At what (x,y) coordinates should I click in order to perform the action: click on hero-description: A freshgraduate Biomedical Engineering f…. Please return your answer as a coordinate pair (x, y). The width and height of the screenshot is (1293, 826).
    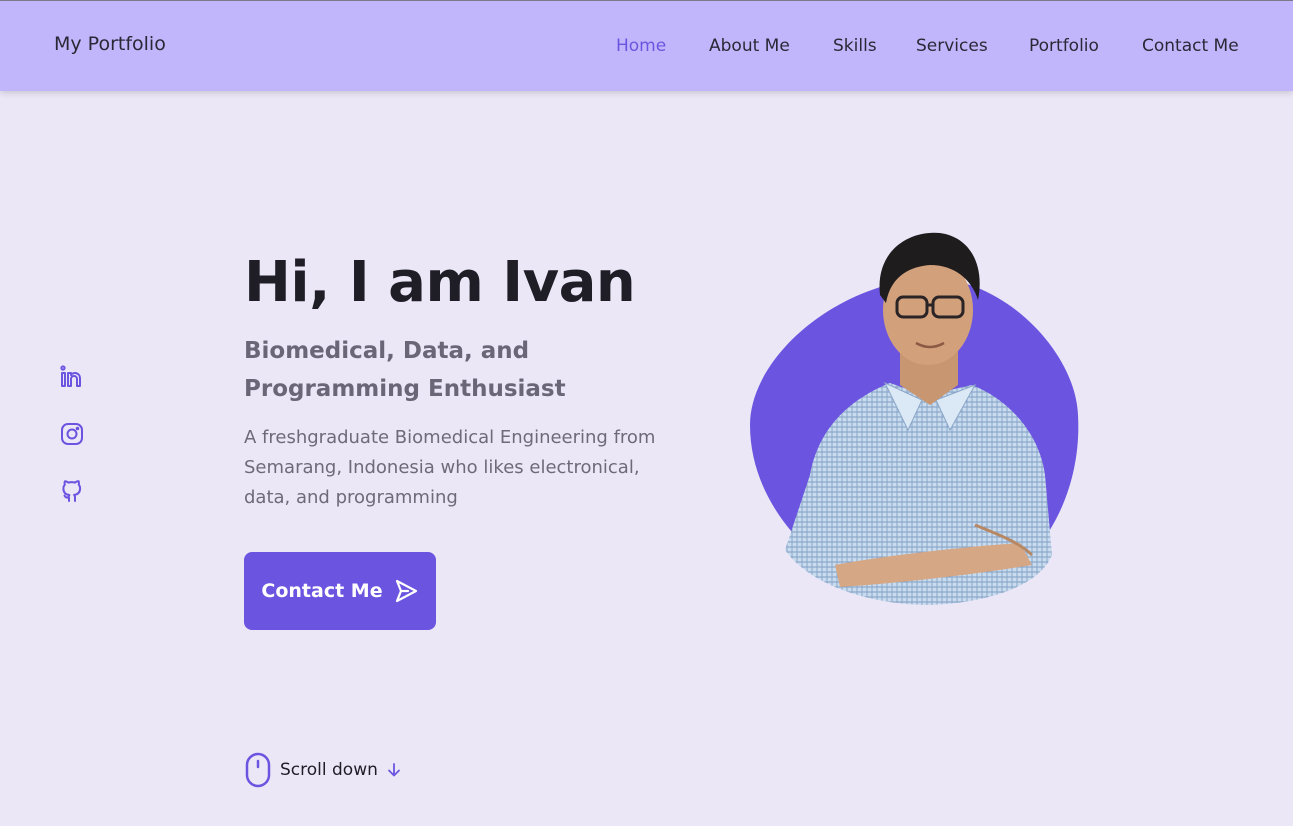
    Looking at the image, I should click on (450, 467).